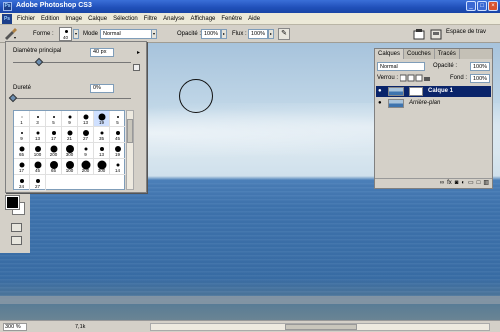 The width and height of the screenshot is (500, 332). What do you see at coordinates (101, 122) in the screenshot?
I see `brush-preset-size: 19` at bounding box center [101, 122].